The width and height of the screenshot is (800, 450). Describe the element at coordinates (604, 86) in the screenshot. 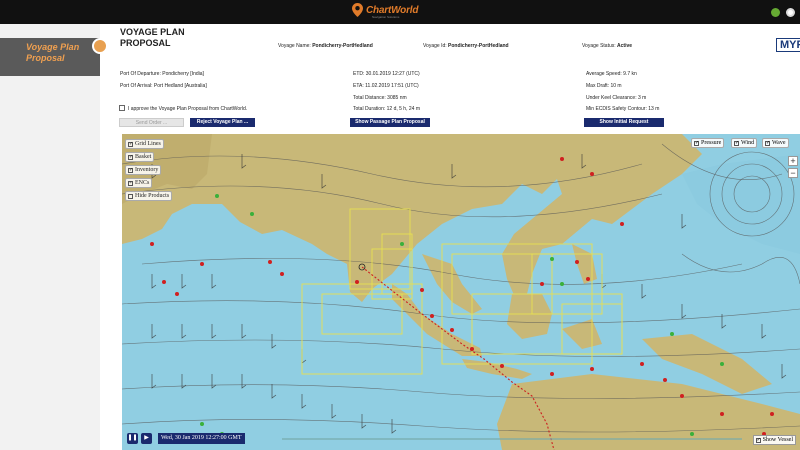

I see `max-draft: Max Draft: 10 m` at that location.